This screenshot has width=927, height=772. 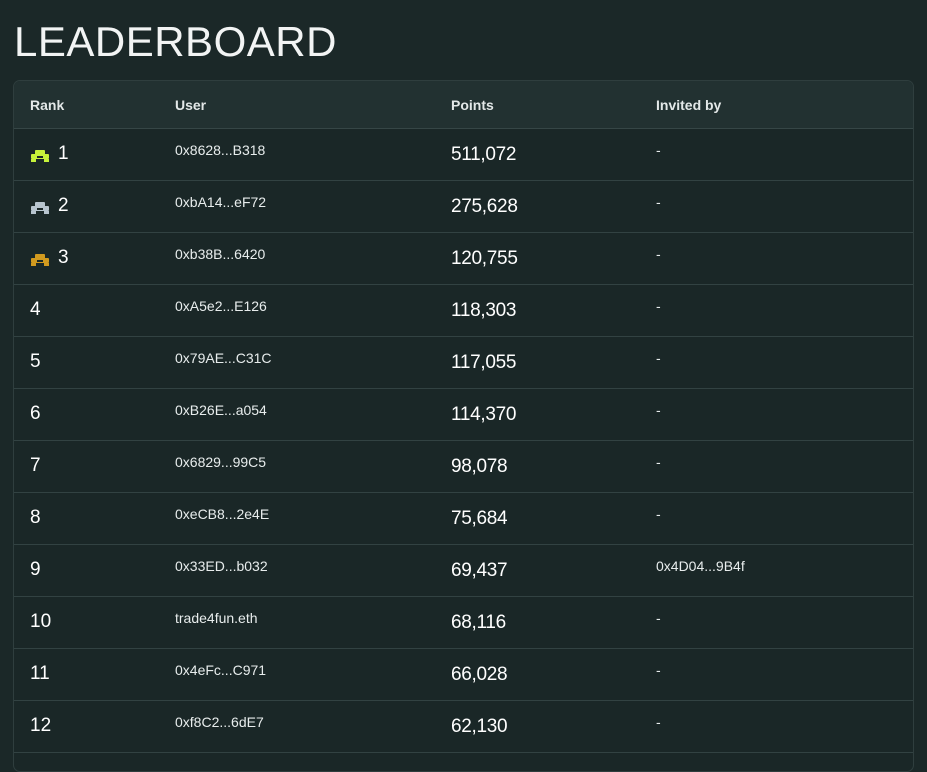 I want to click on table-row: 6 0xB26E...a054 114,370 -, so click(x=463, y=415).